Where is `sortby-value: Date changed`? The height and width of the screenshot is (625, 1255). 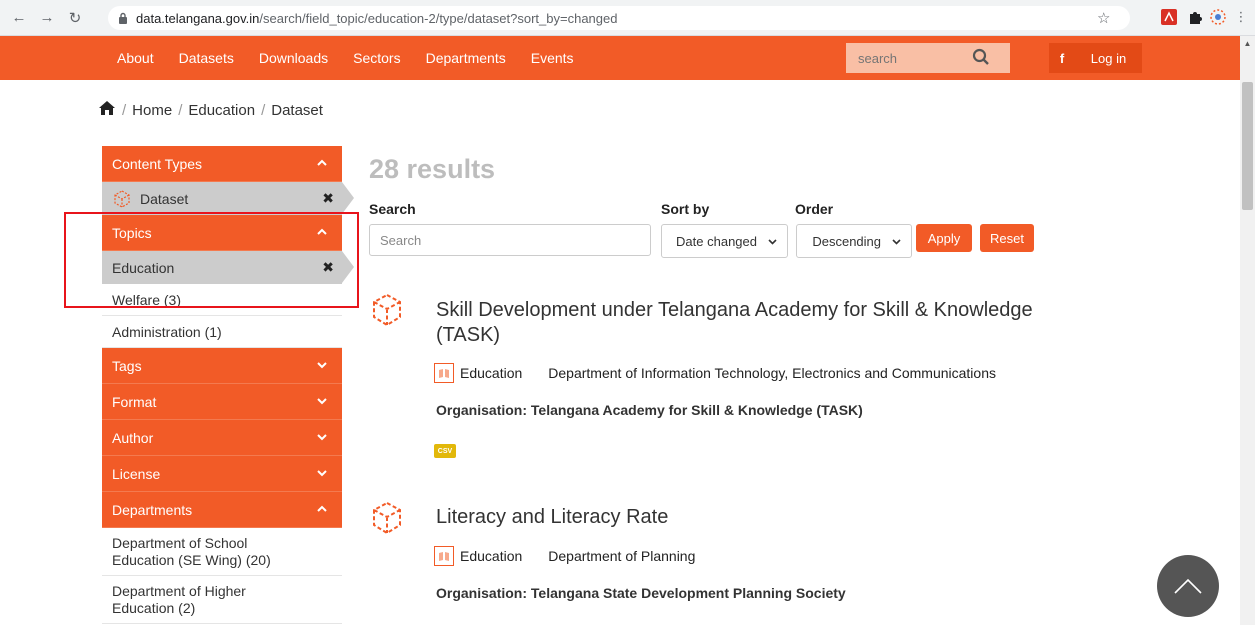
sortby-value: Date changed is located at coordinates (716, 241).